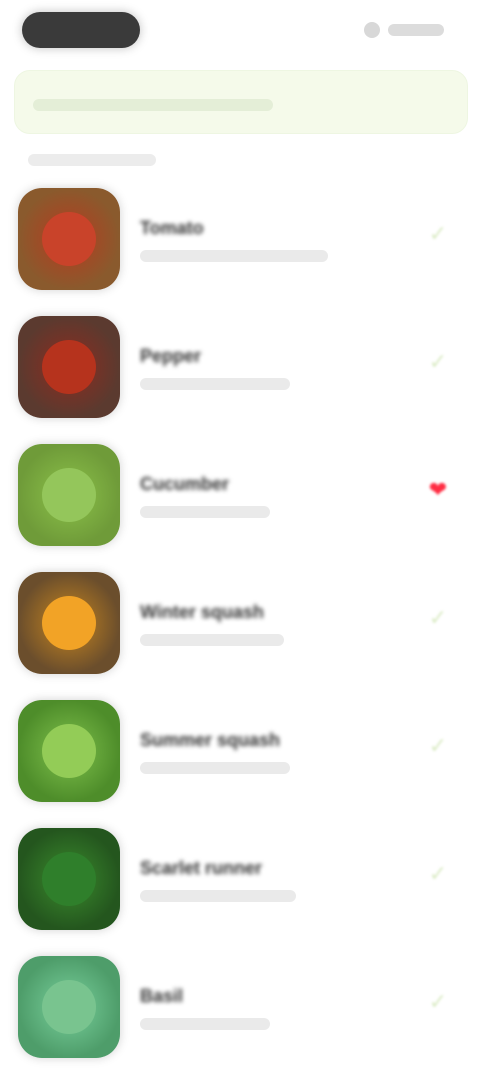  Describe the element at coordinates (240, 756) in the screenshot. I see `plant-row: Summer squash ✓` at that location.